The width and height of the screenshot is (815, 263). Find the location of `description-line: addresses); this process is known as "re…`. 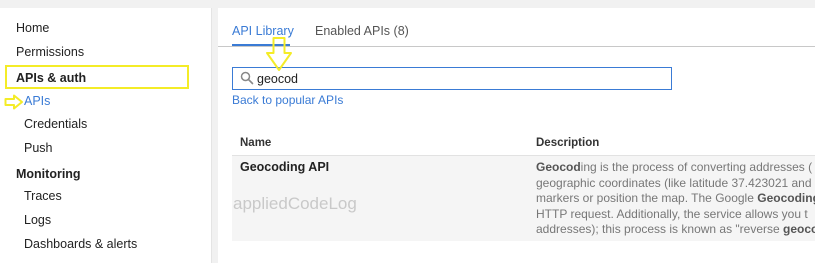

description-line: addresses); this process is known as "re… is located at coordinates (675, 229).